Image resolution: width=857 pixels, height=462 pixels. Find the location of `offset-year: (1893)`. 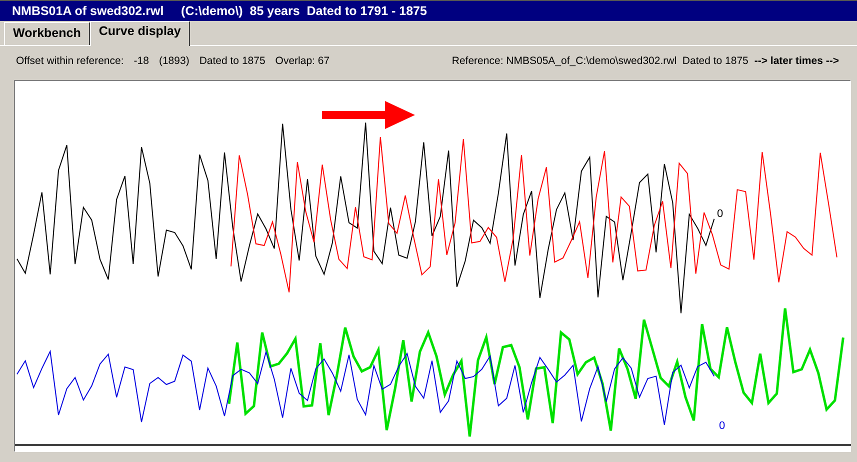

offset-year: (1893) is located at coordinates (174, 61).